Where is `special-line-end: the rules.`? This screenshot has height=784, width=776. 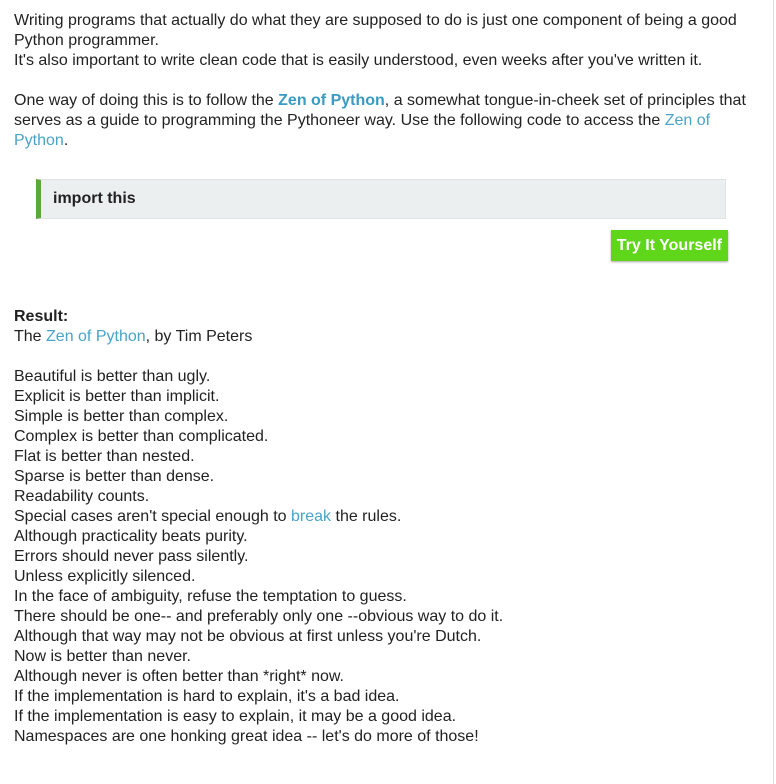 special-line-end: the rules. is located at coordinates (366, 516).